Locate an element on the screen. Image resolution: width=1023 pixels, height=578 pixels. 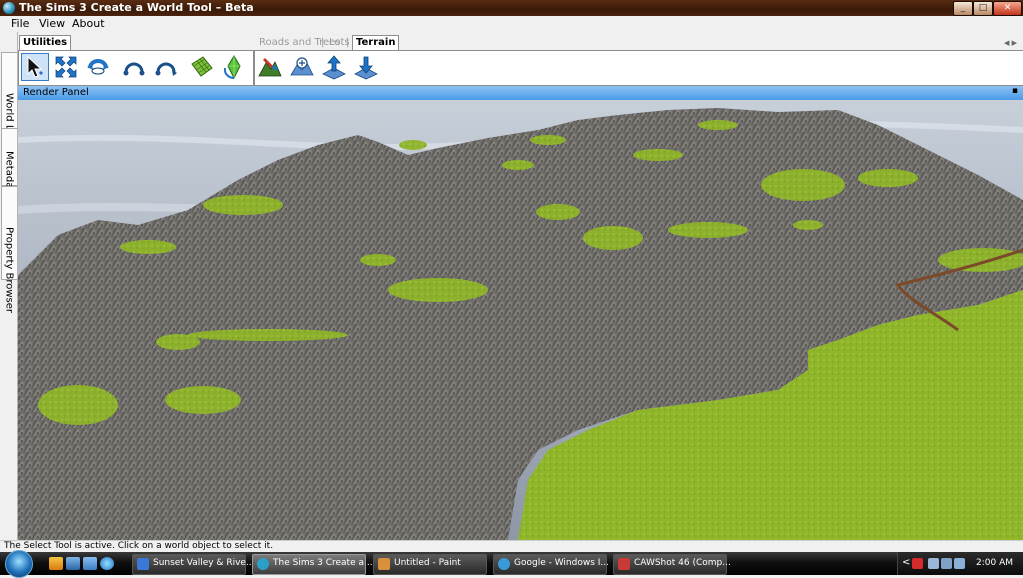
rotate-tool-button is located at coordinates (98, 67).